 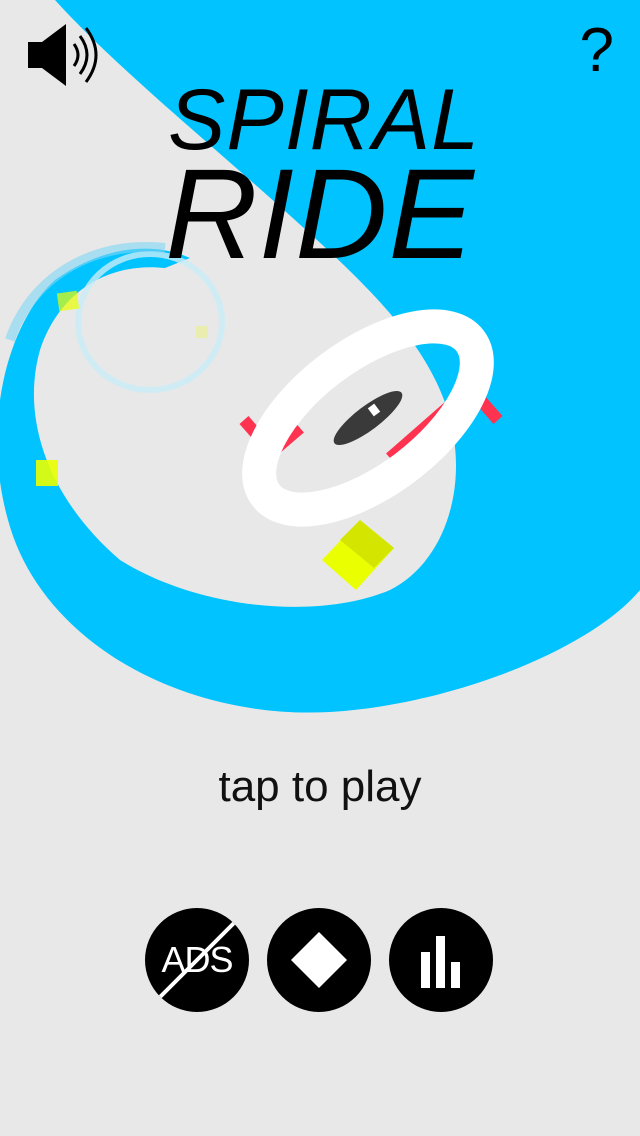 I want to click on menu-button-row: ADS, so click(x=320, y=961).